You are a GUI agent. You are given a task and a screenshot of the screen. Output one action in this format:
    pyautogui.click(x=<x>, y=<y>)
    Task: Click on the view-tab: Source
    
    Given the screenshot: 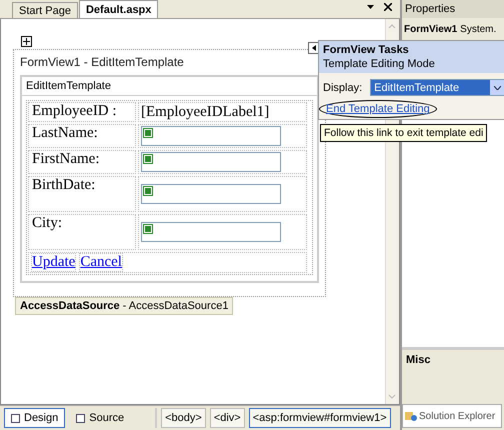 What is the action you would take?
    pyautogui.click(x=100, y=418)
    